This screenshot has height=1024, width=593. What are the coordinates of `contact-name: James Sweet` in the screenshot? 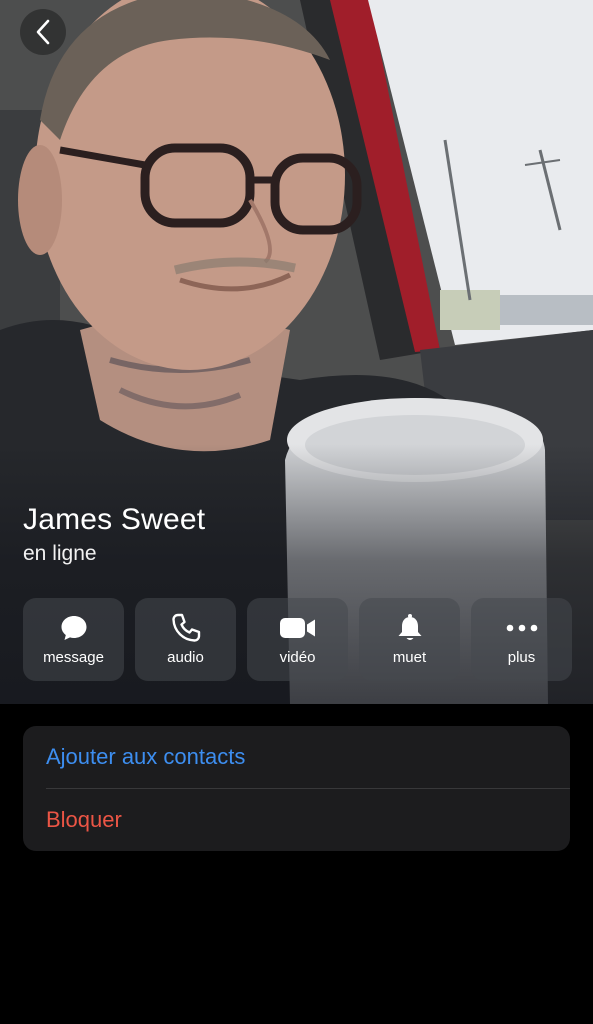 It's located at (114, 519).